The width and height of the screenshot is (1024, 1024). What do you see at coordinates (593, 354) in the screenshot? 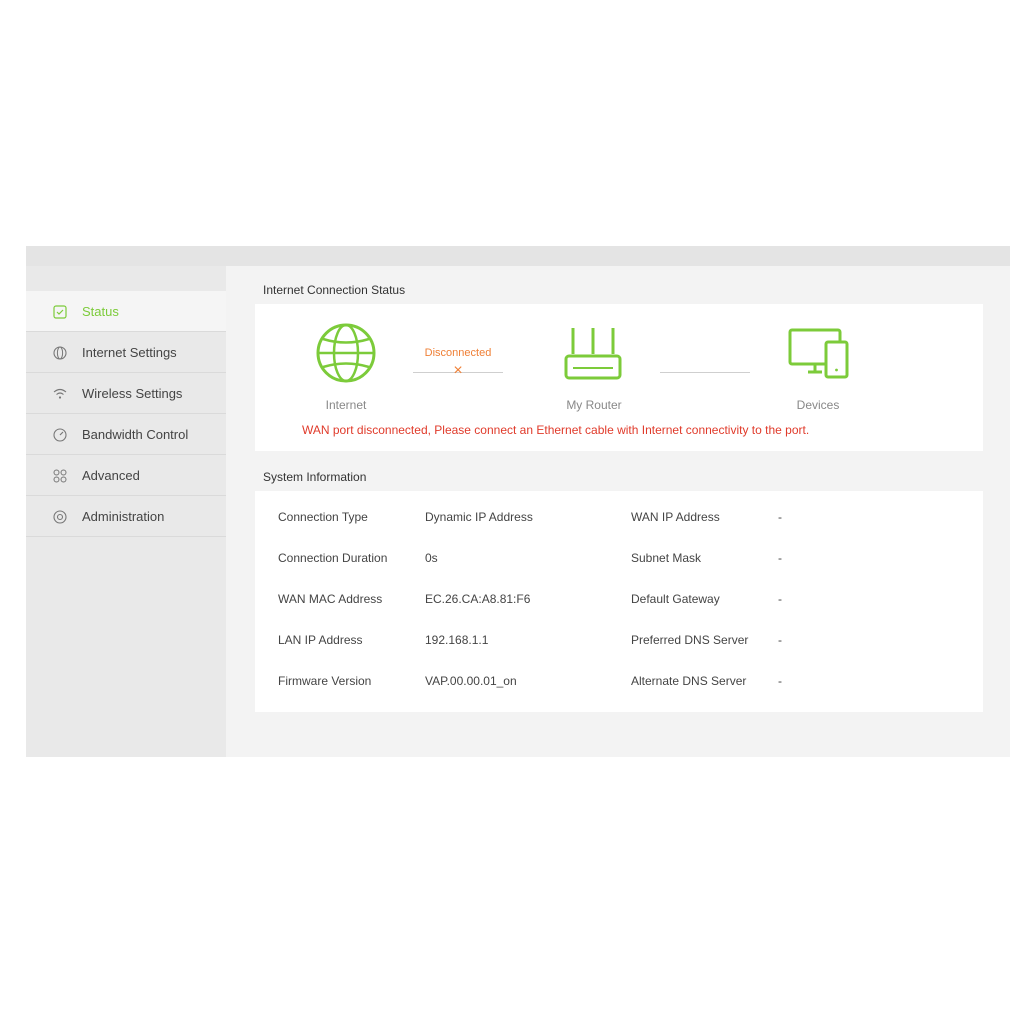
I see `router-icon` at bounding box center [593, 354].